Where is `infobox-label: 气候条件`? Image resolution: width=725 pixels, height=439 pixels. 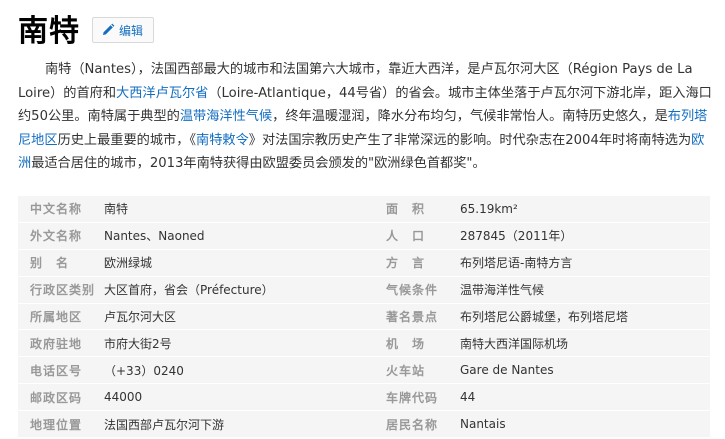
infobox-label: 气候条件 is located at coordinates (415, 290).